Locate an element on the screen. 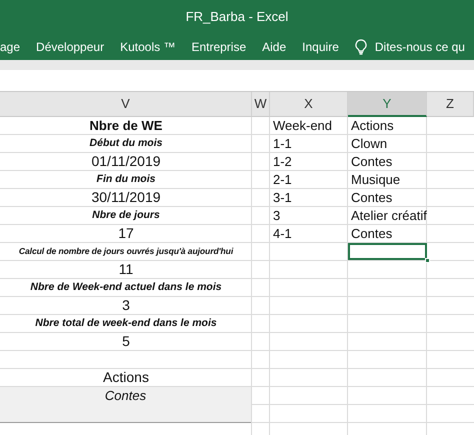 Image resolution: width=474 pixels, height=435 pixels. column-header: W is located at coordinates (261, 104).